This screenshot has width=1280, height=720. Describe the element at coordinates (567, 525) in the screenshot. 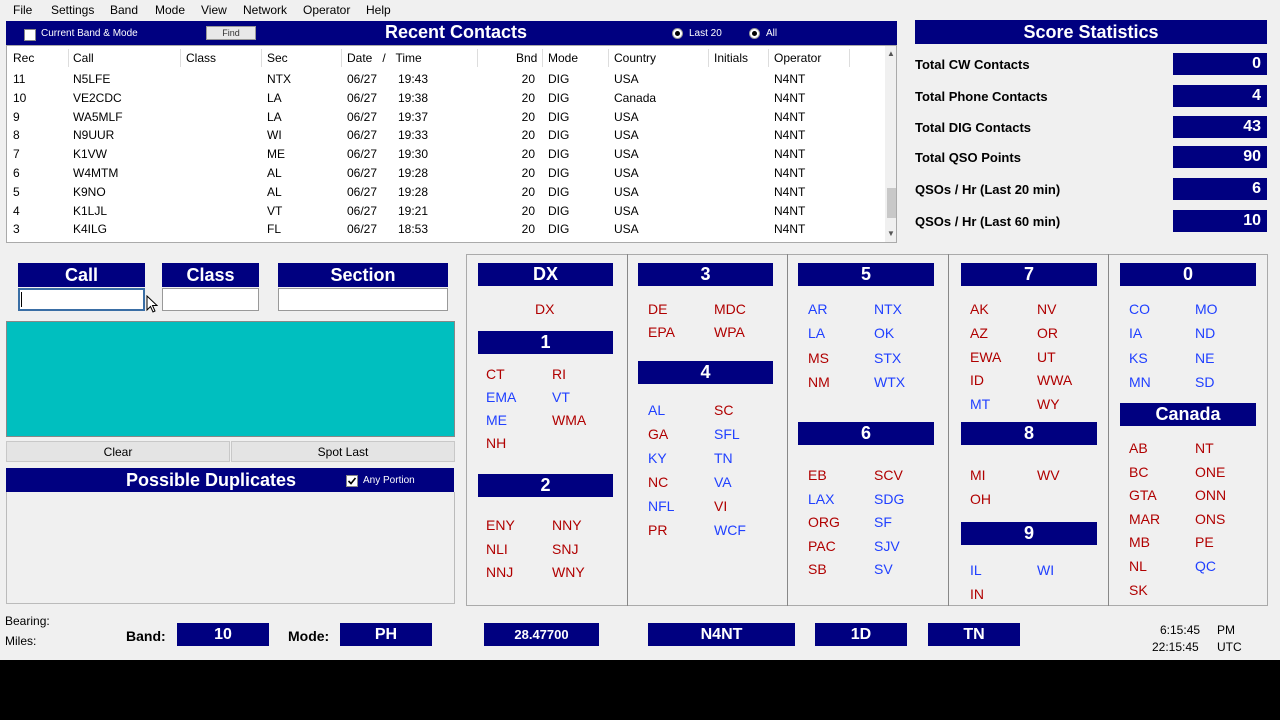

I see `section-nny: NNY` at that location.